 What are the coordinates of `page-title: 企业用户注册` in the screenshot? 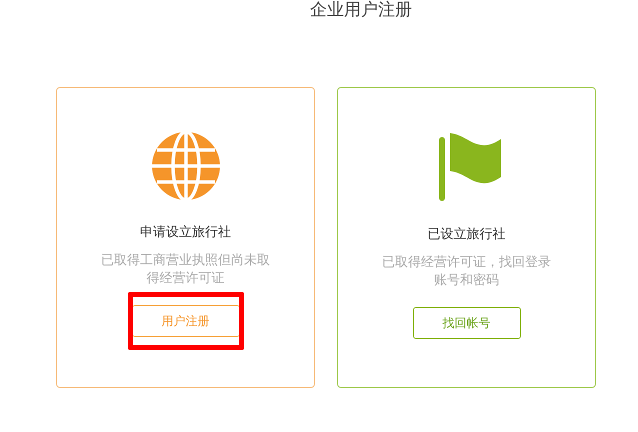 It's located at (361, 10).